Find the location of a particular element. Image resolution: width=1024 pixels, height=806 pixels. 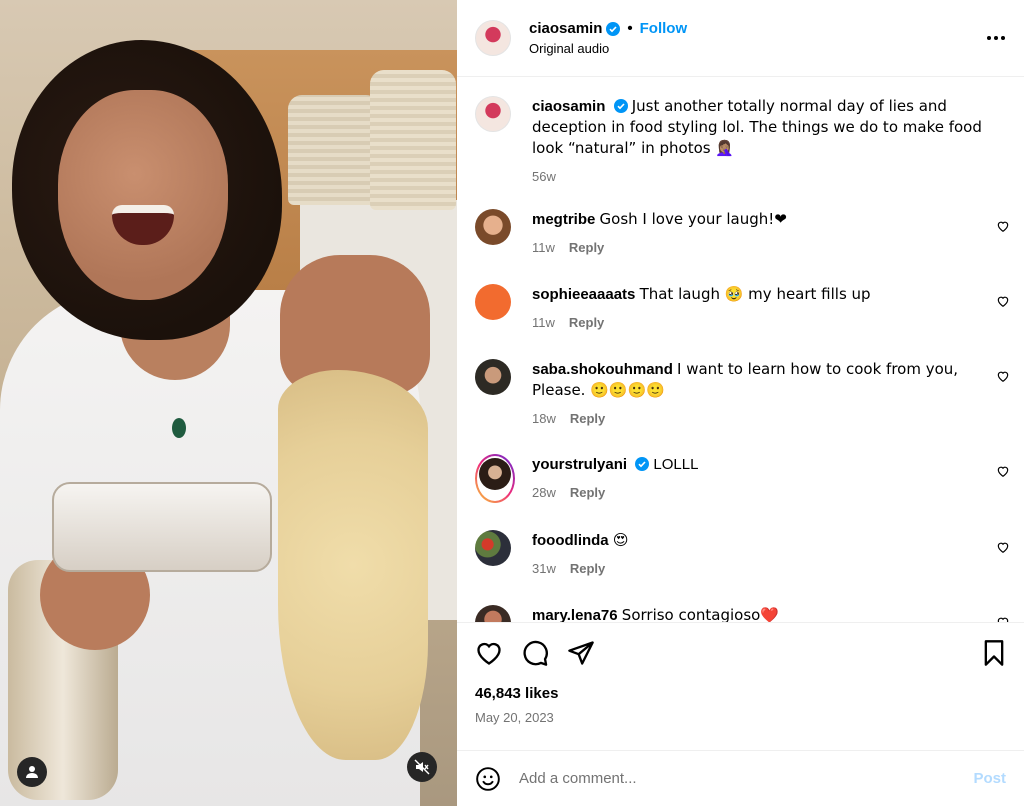

comment-input is located at coordinates (746, 778).